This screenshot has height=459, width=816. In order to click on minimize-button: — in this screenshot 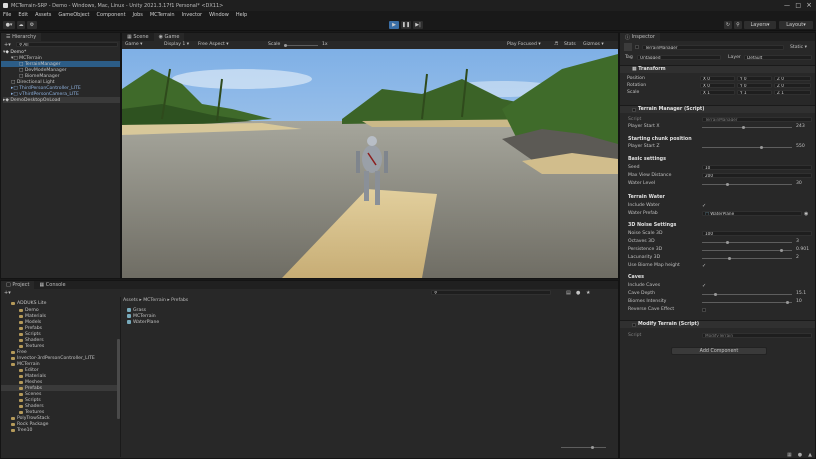, I will do `click(787, 5)`.